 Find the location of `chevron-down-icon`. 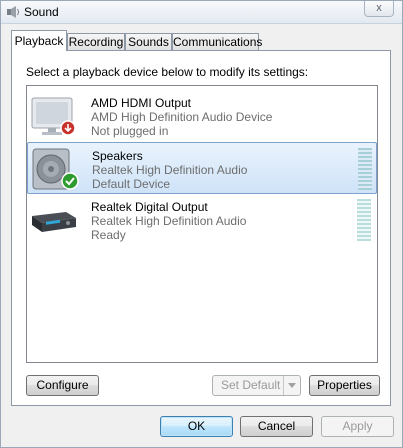

chevron-down-icon is located at coordinates (291, 385).